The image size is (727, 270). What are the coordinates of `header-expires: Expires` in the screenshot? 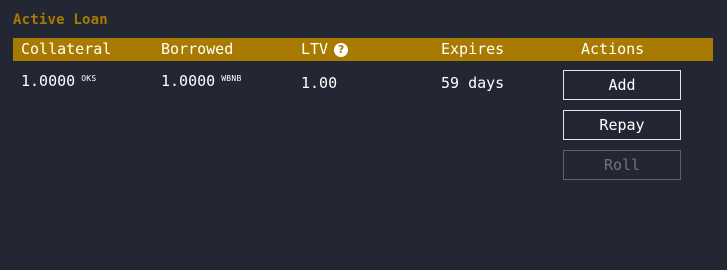 It's located at (473, 49).